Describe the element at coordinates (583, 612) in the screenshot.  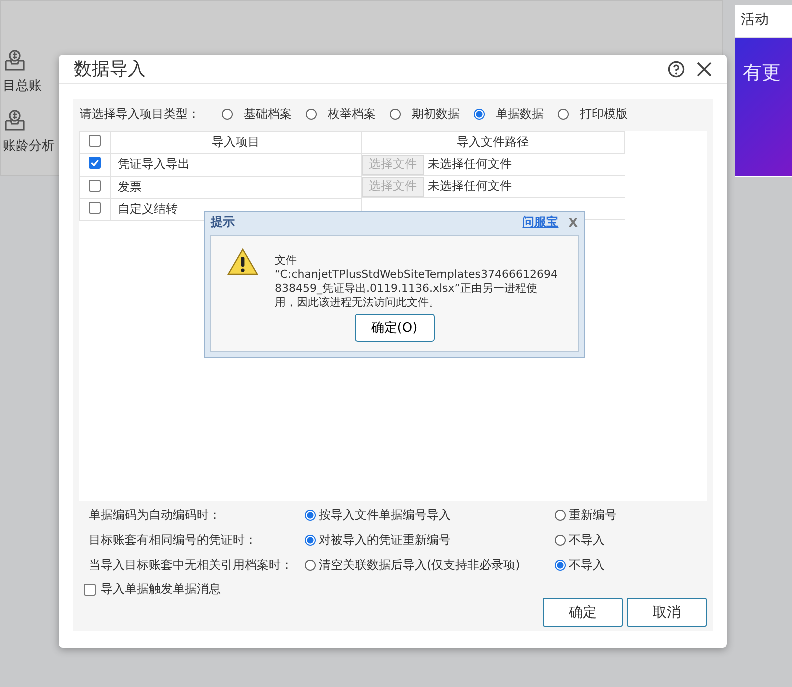
I see `dialog-button: 确定` at that location.